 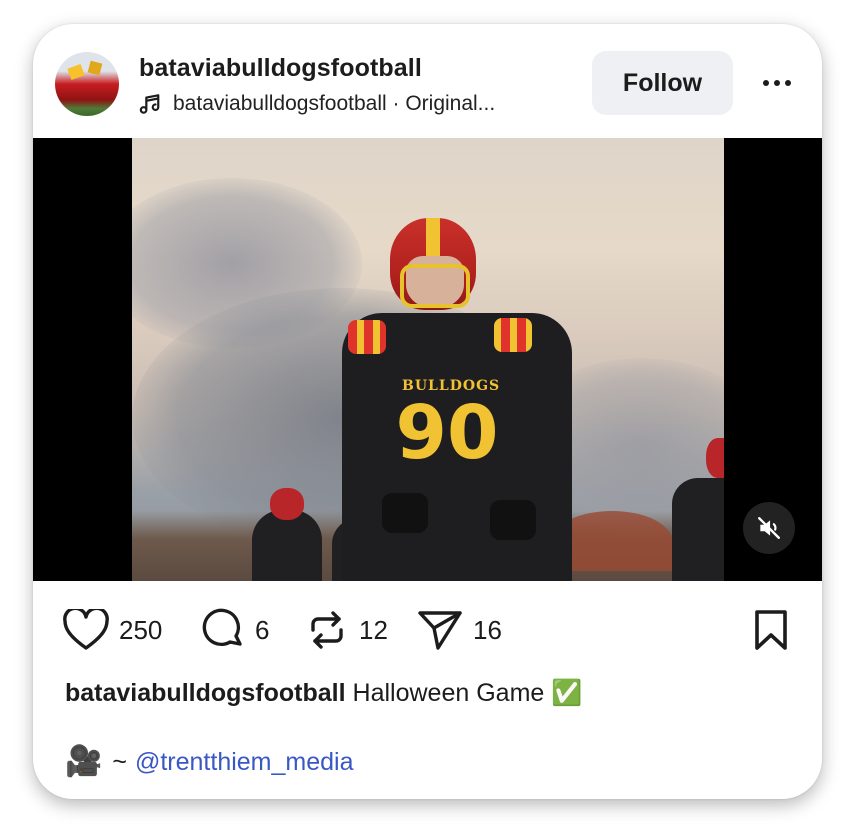 I want to click on like-count: 250, so click(x=141, y=629).